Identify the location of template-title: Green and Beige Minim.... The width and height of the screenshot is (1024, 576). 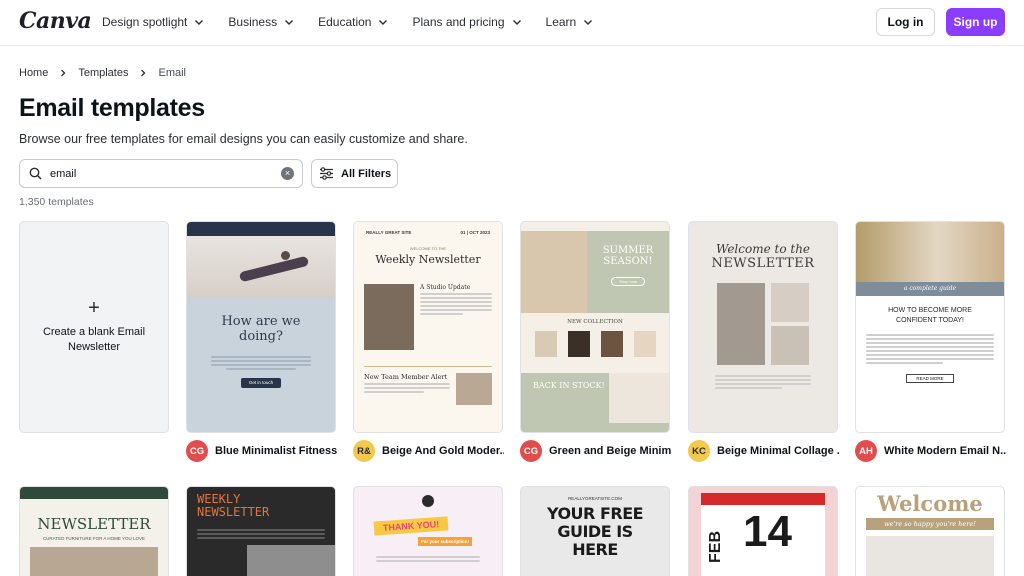
(610, 451).